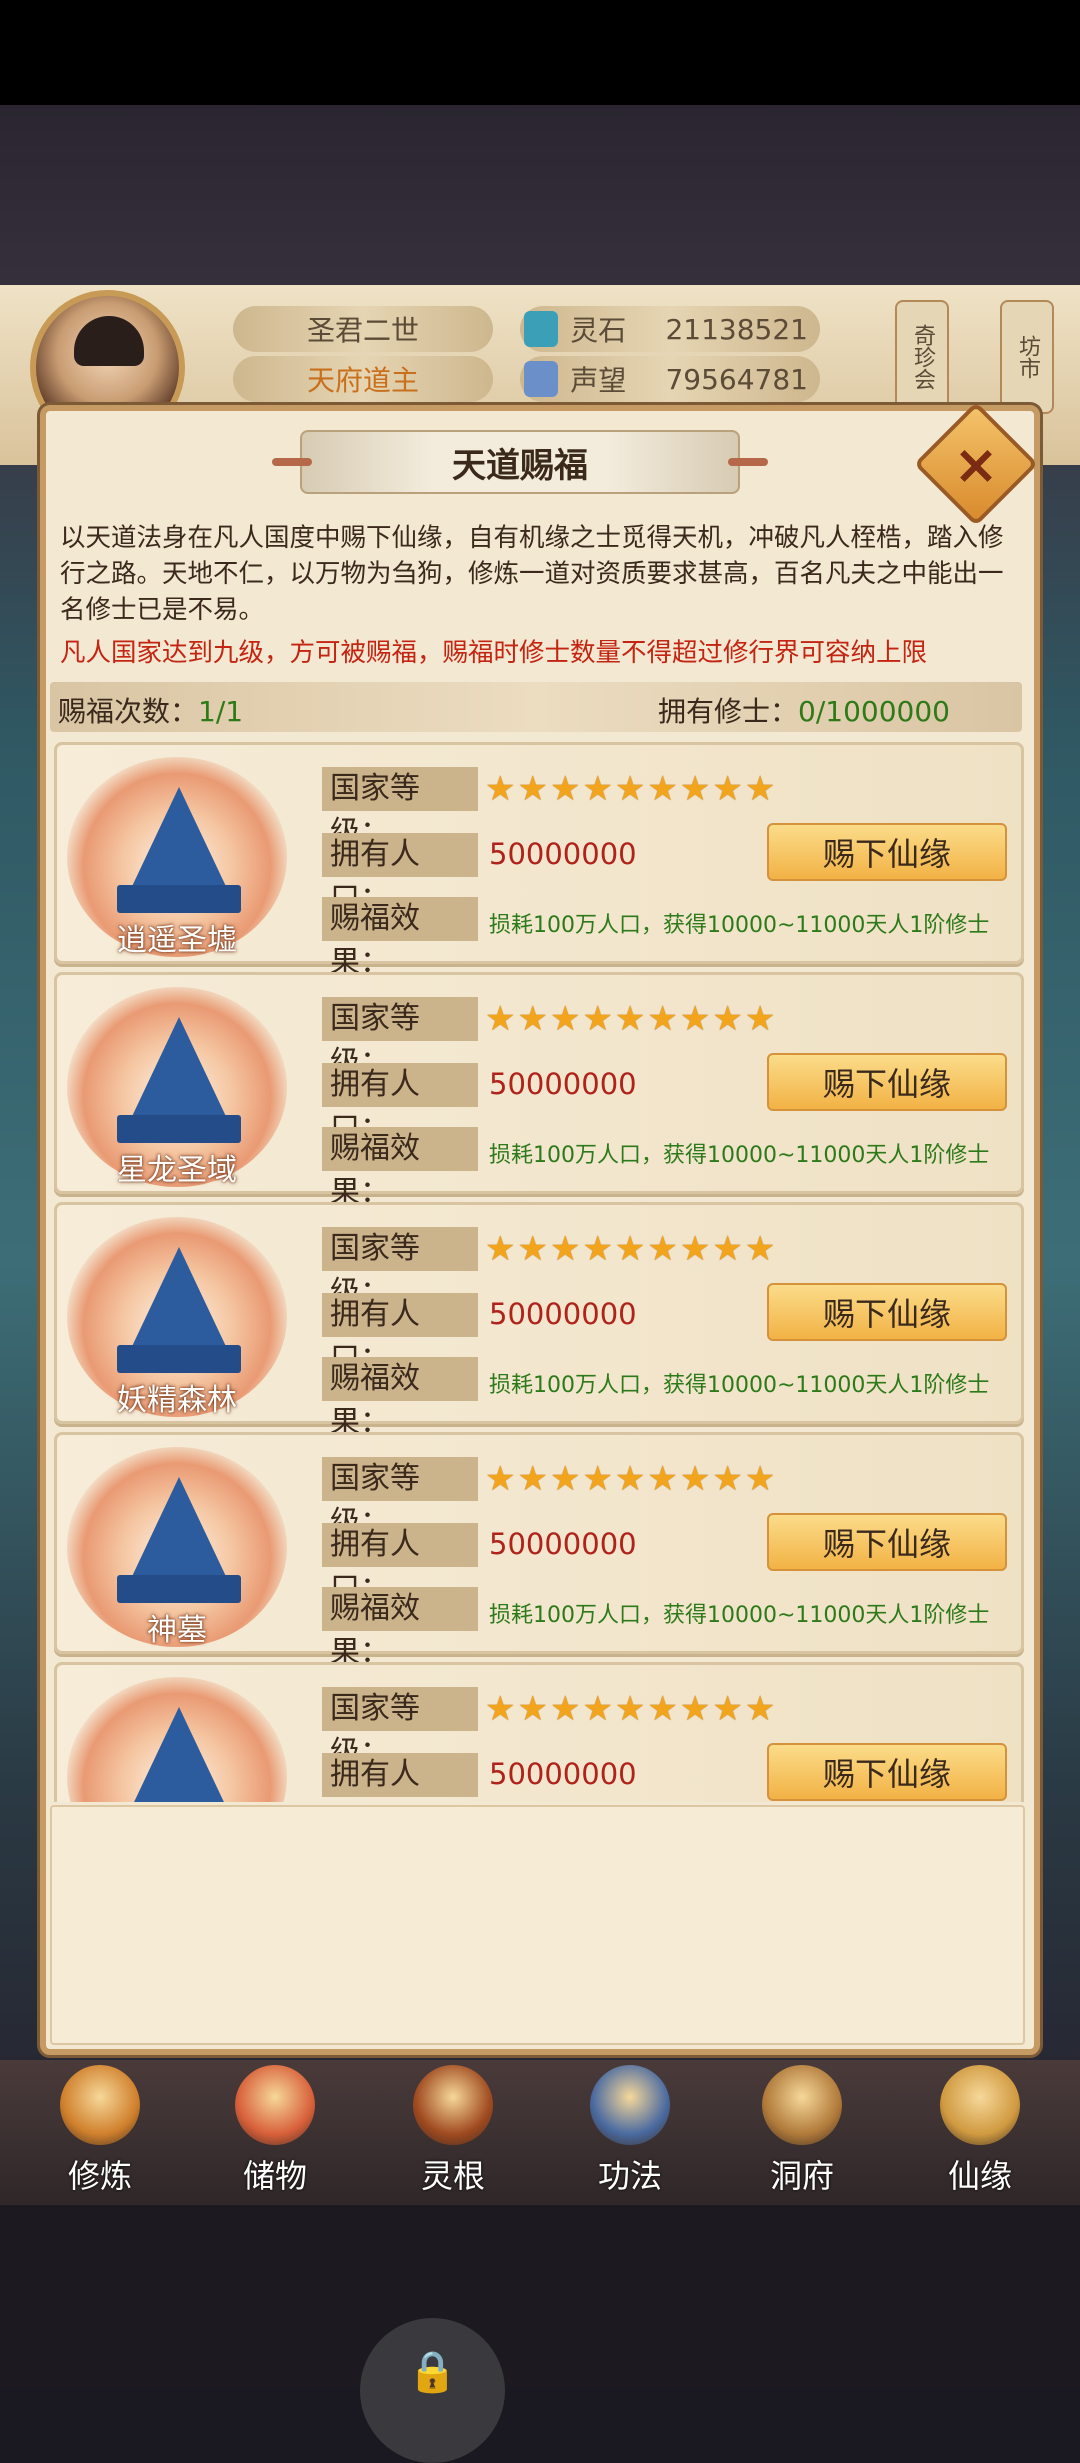 This screenshot has width=1080, height=2463. Describe the element at coordinates (539, 1732) in the screenshot. I see `country-card: 国家等级： ★★★★★★★★★ 拥有人口： 50000000 赐下仙缘` at that location.